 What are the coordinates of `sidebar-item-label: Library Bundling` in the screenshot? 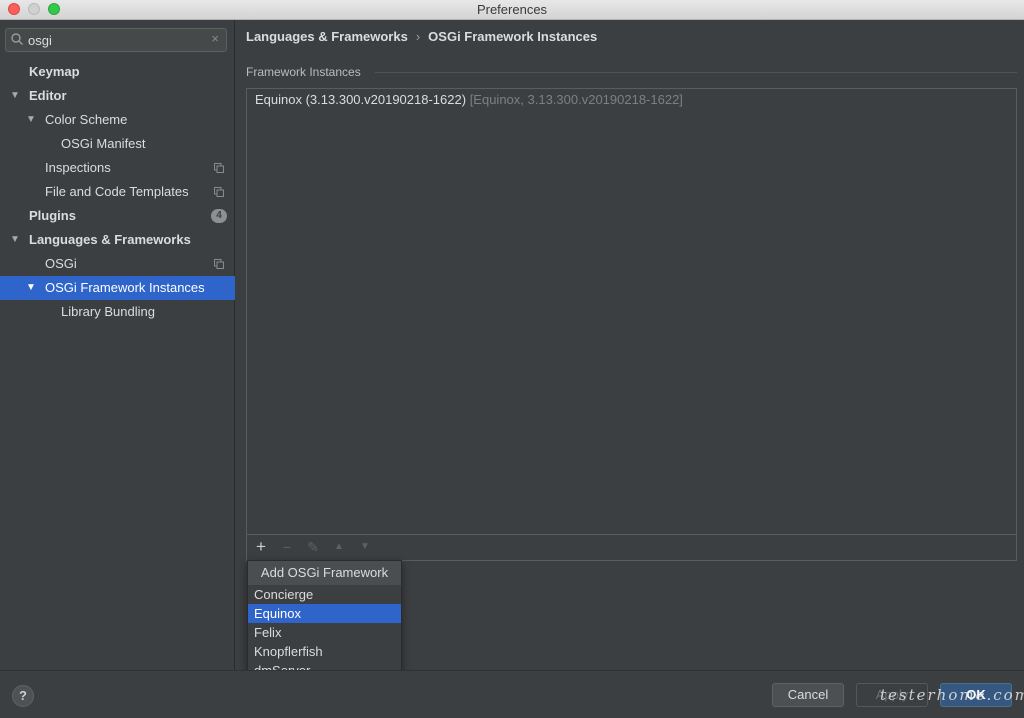 It's located at (108, 311).